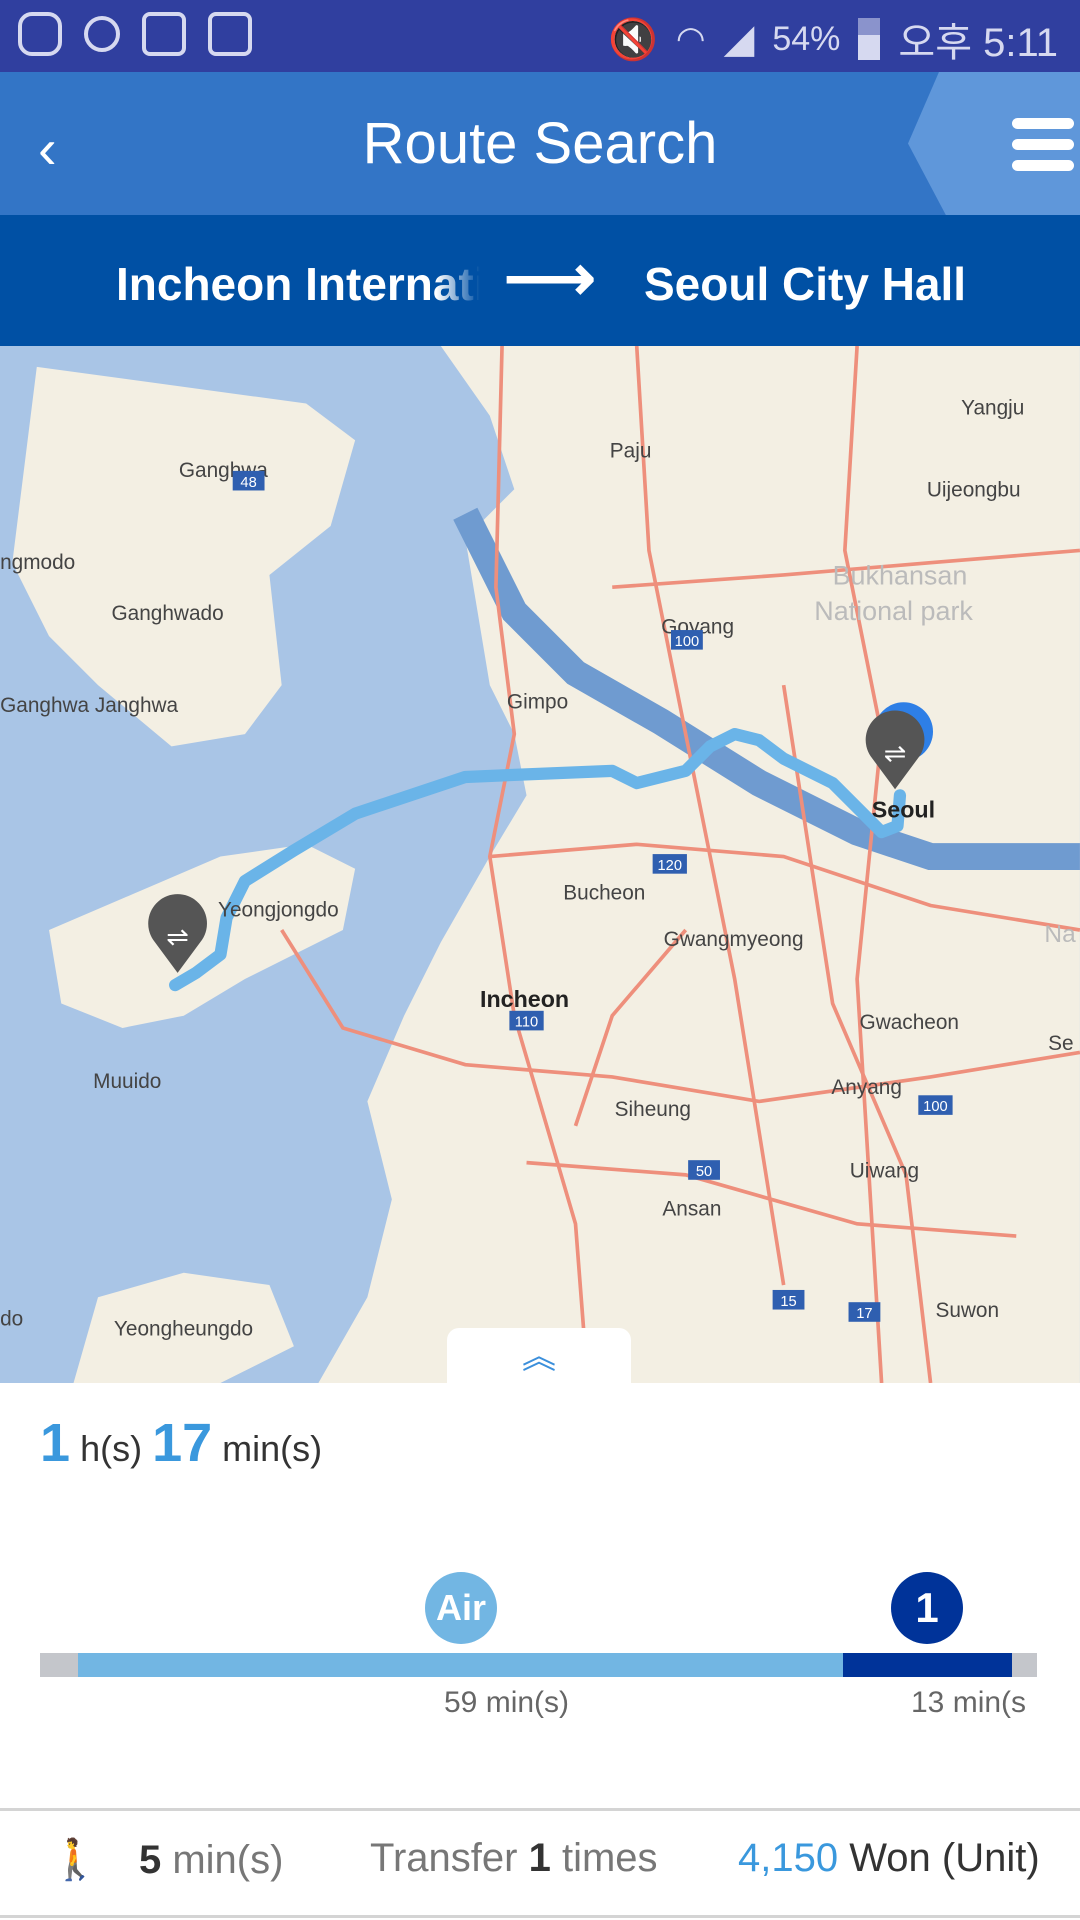 The image size is (1080, 1920). Describe the element at coordinates (228, 1860) in the screenshot. I see `walk-unit: min(s)` at that location.